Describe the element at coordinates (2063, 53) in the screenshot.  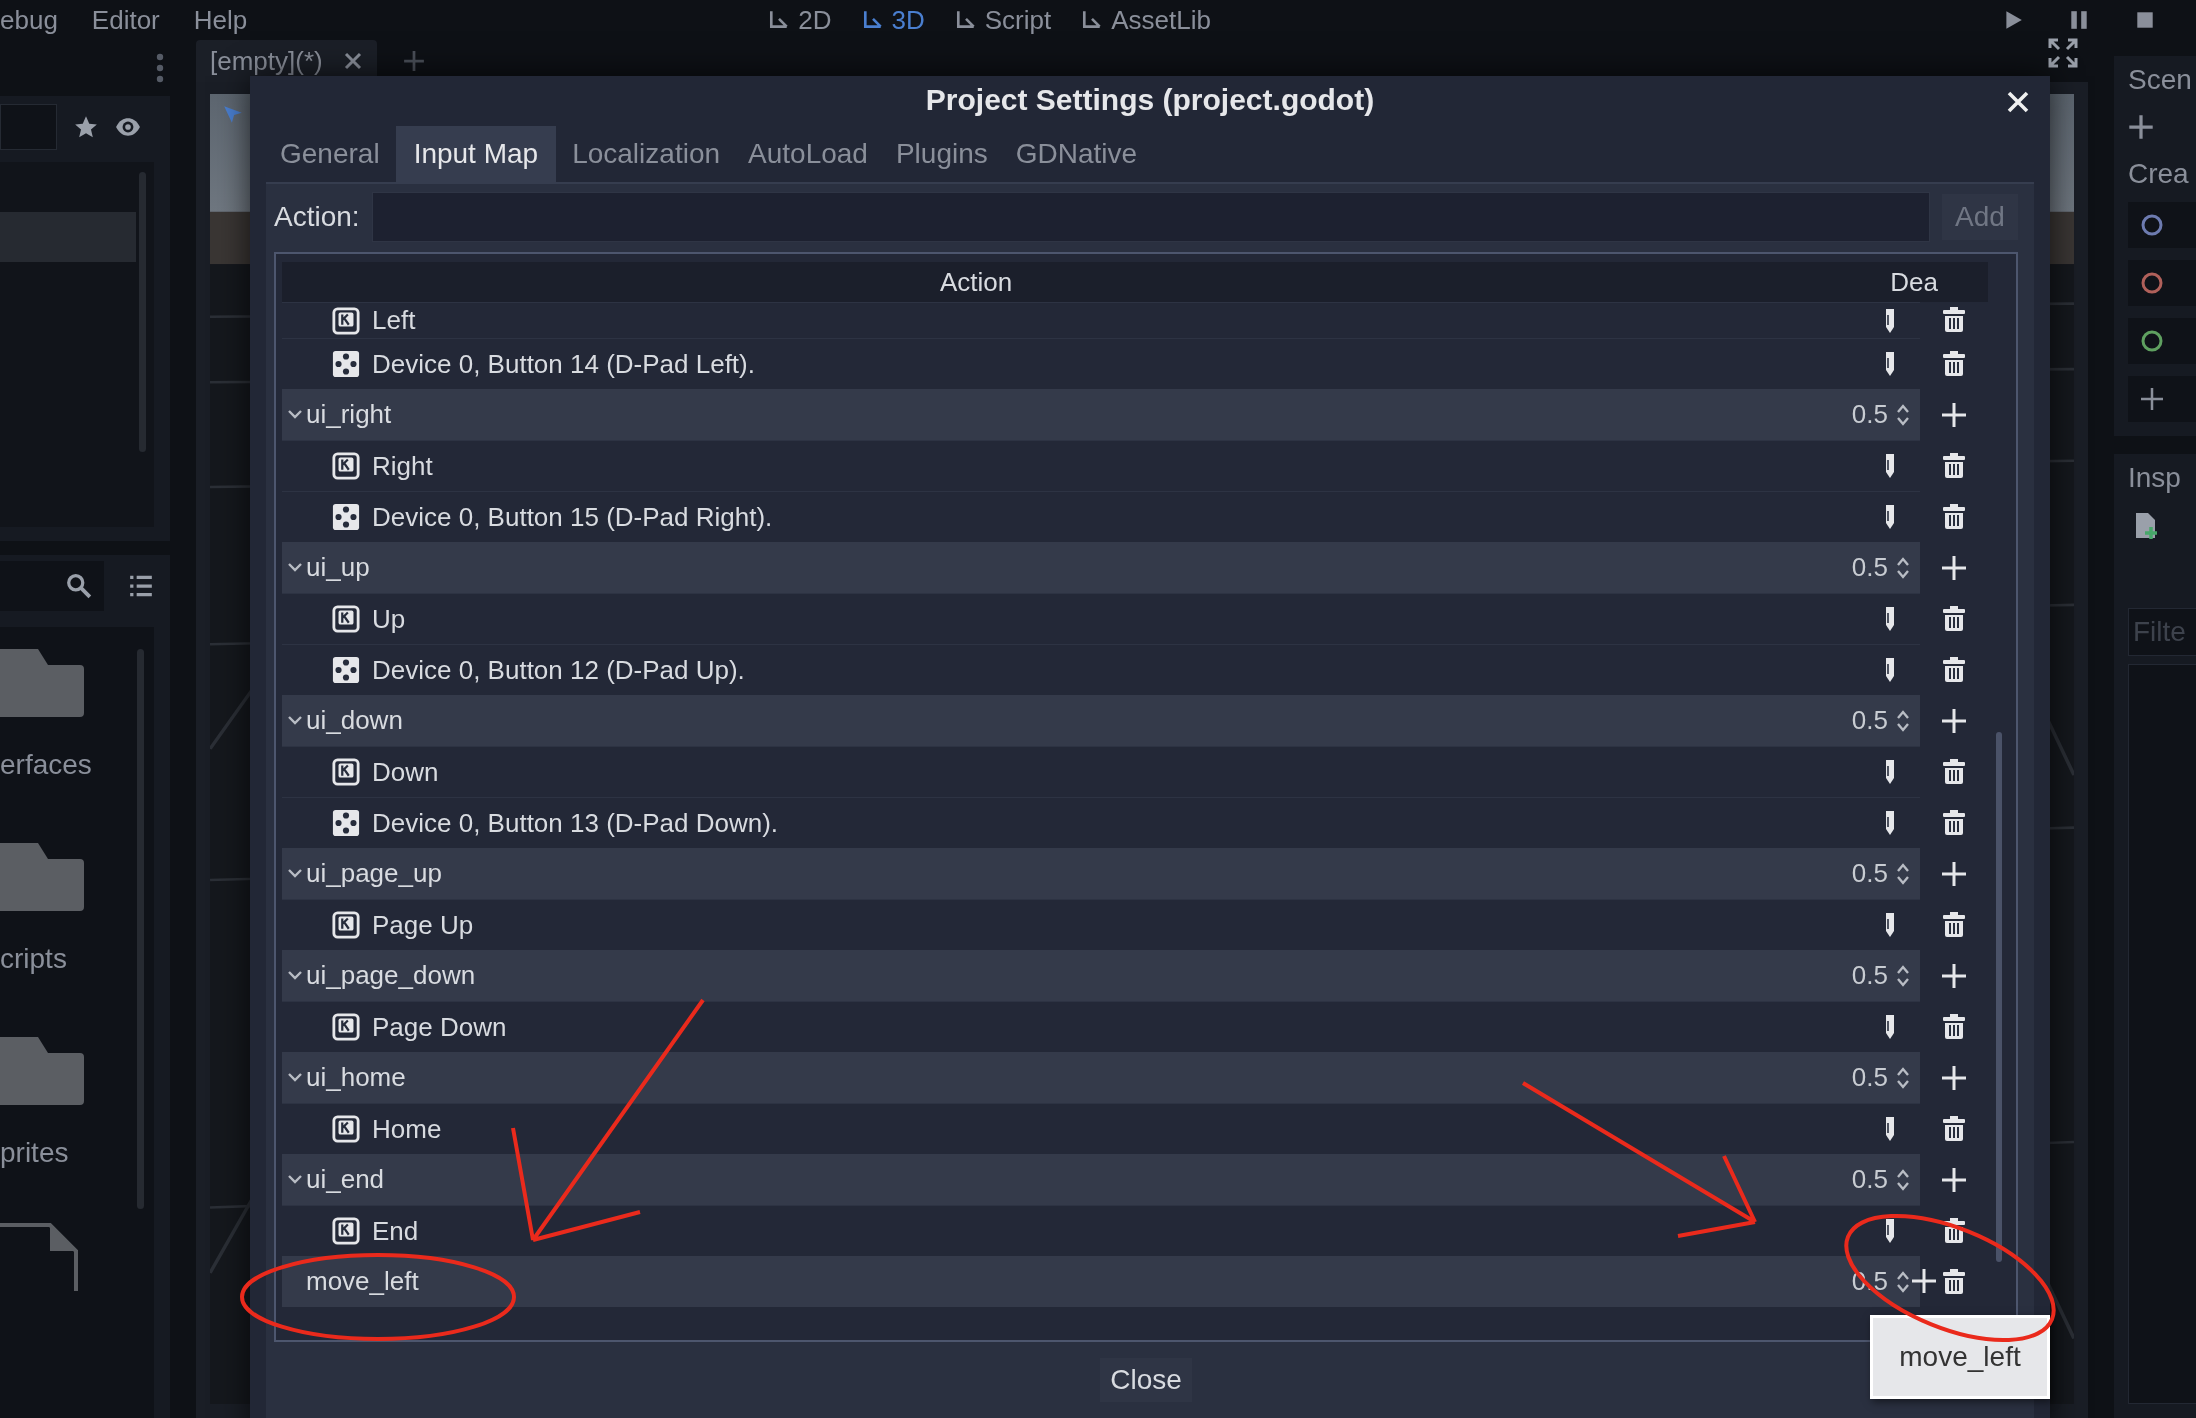
I see `fullscreen-icon` at that location.